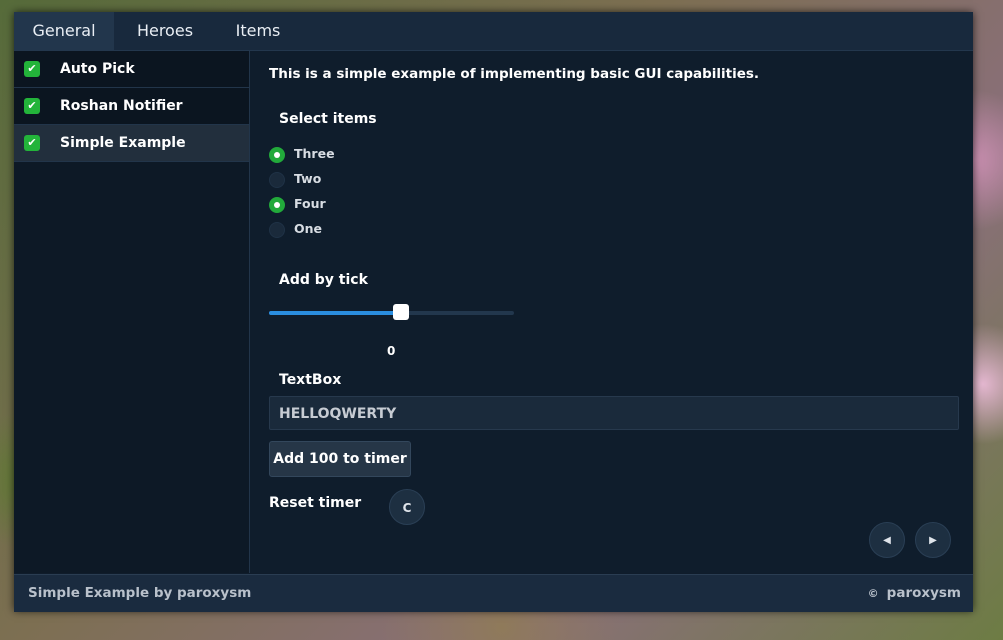 The image size is (1003, 640). I want to click on radio-label: One, so click(308, 228).